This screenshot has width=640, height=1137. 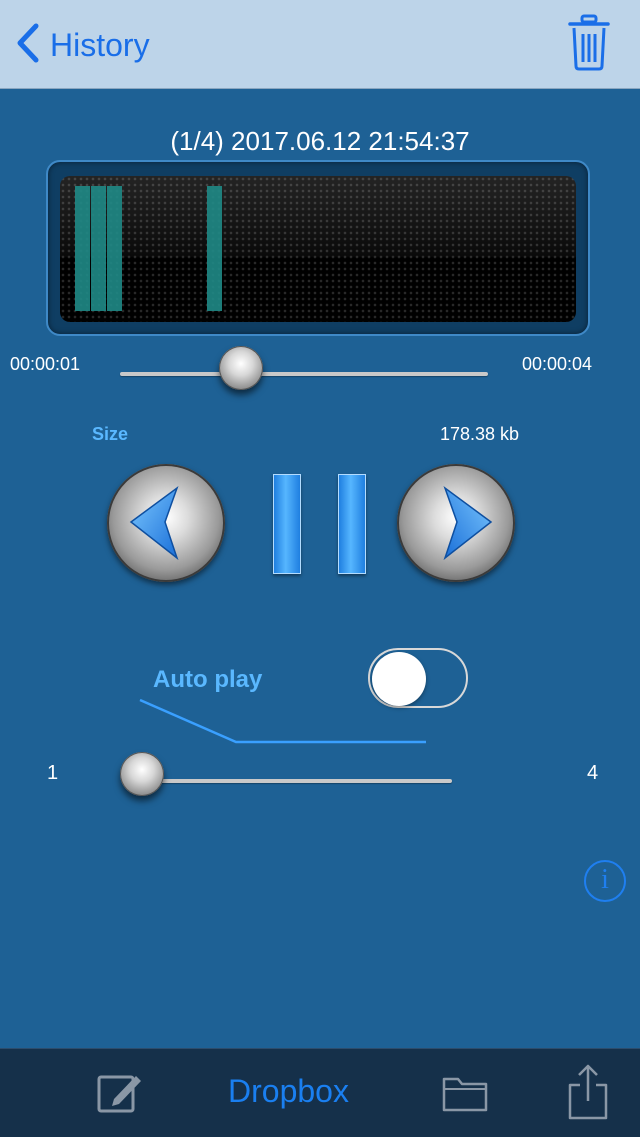 What do you see at coordinates (100, 44) in the screenshot?
I see `back-label: History` at bounding box center [100, 44].